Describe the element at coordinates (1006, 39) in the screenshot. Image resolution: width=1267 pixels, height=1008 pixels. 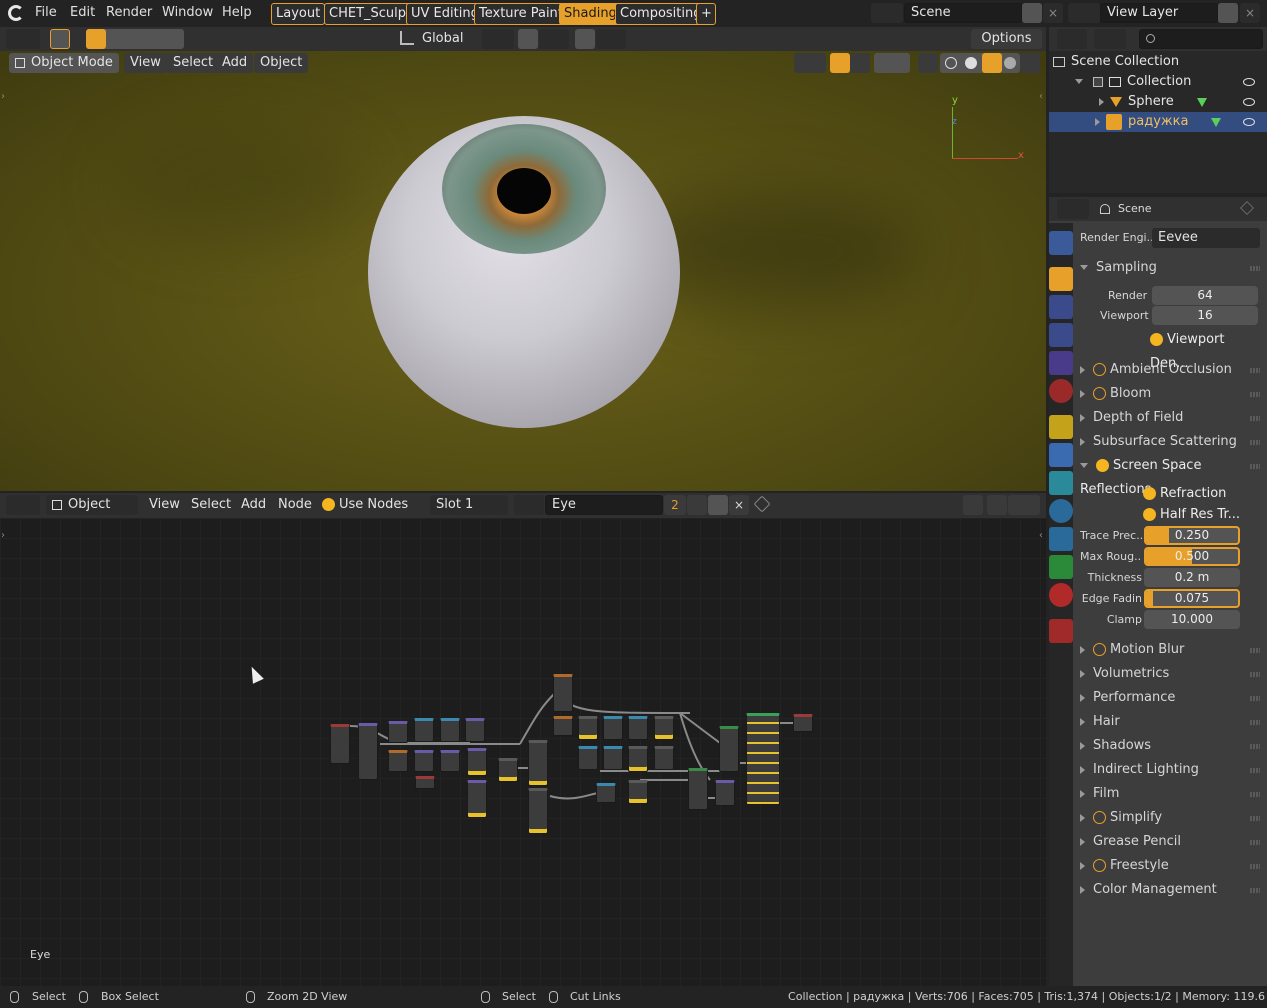
I see `options-button: Options` at that location.